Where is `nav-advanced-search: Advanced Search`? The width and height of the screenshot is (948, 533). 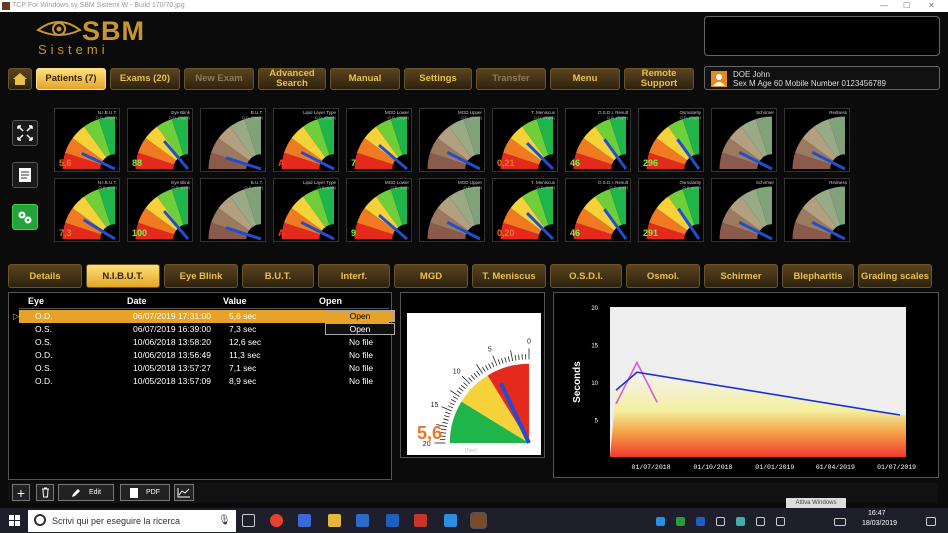
nav-advanced-search: Advanced Search is located at coordinates (292, 79).